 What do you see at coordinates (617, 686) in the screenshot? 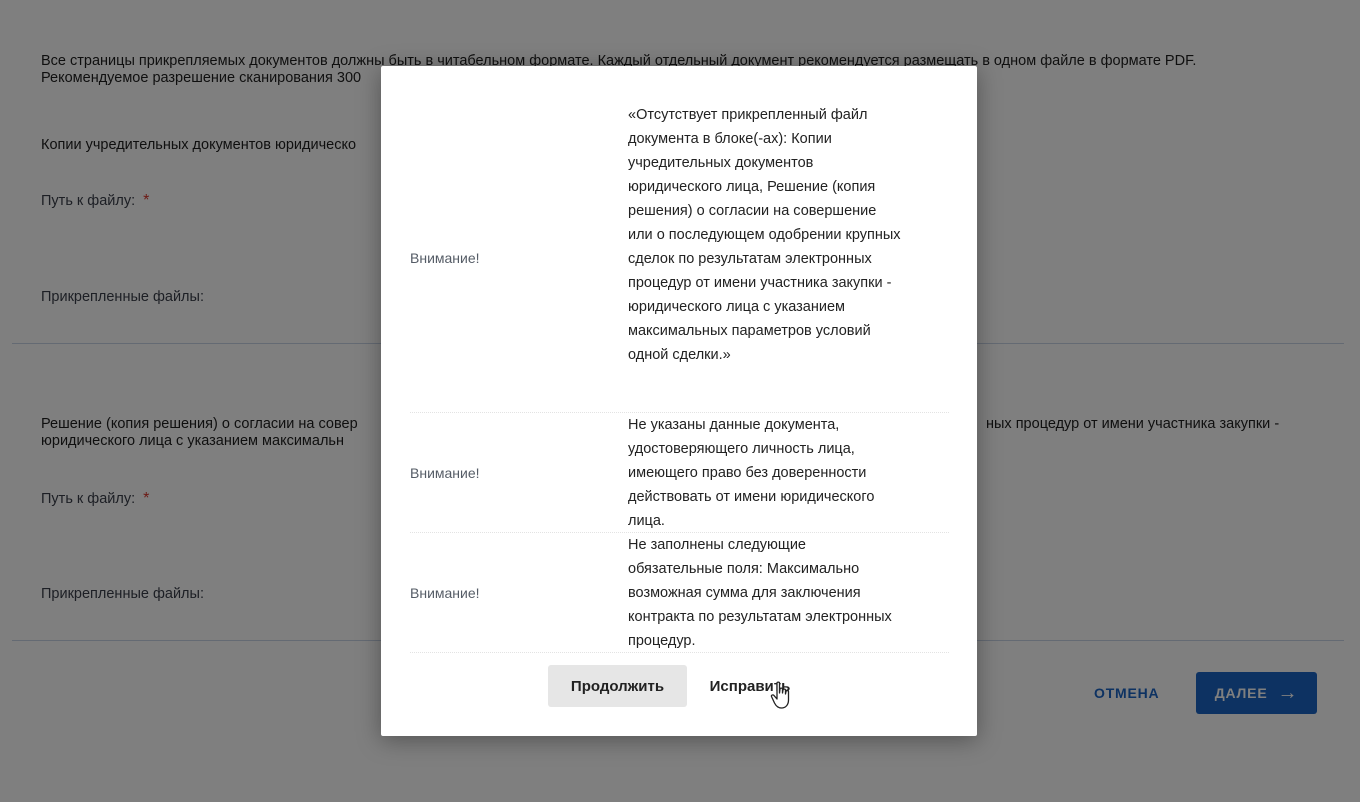
I see `continue-button: Продолжить` at bounding box center [617, 686].